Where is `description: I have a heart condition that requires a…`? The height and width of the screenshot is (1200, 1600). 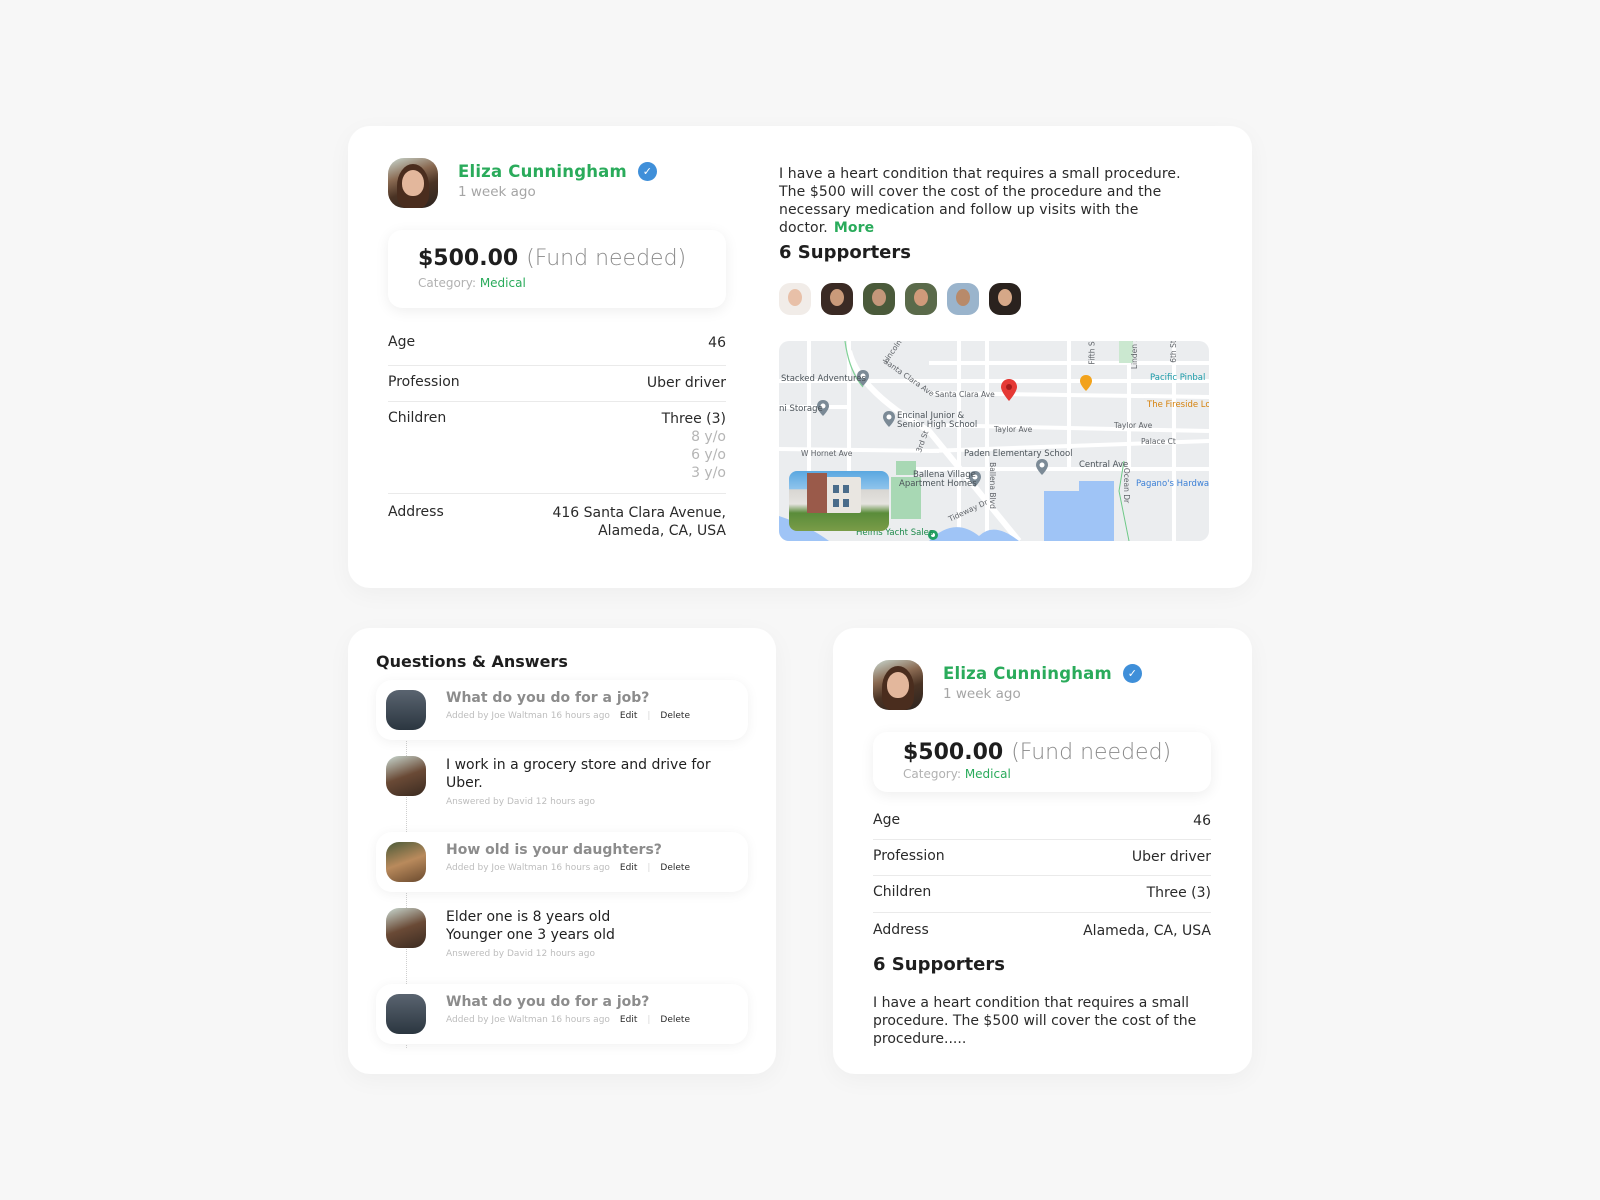 description: I have a heart condition that requires a… is located at coordinates (989, 201).